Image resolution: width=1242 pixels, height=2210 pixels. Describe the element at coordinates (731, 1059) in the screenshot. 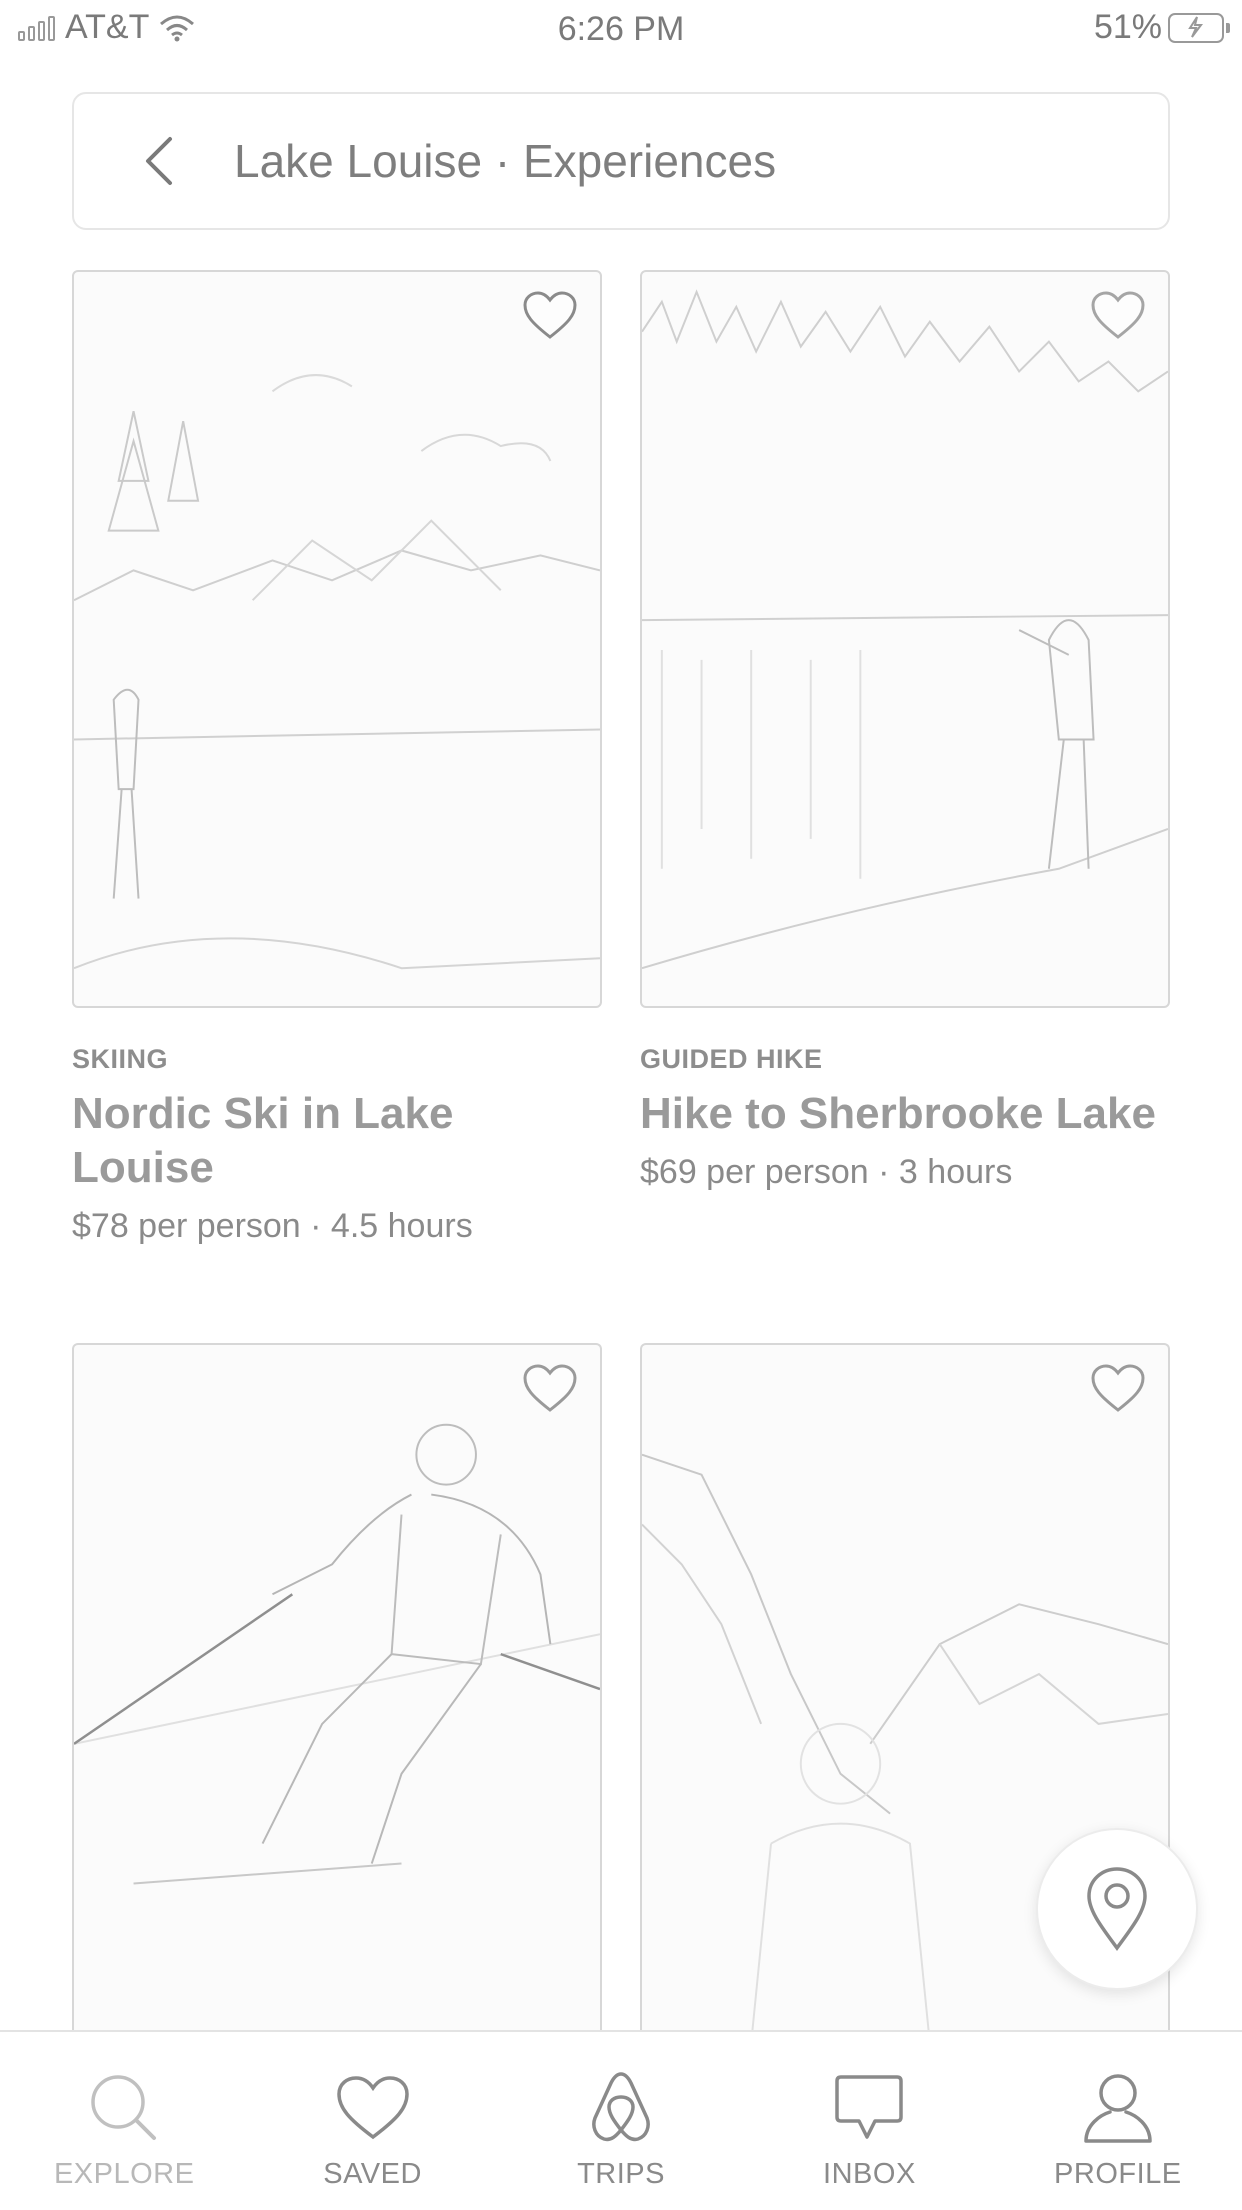

I see `listing-category: GUIDED HIKE` at that location.